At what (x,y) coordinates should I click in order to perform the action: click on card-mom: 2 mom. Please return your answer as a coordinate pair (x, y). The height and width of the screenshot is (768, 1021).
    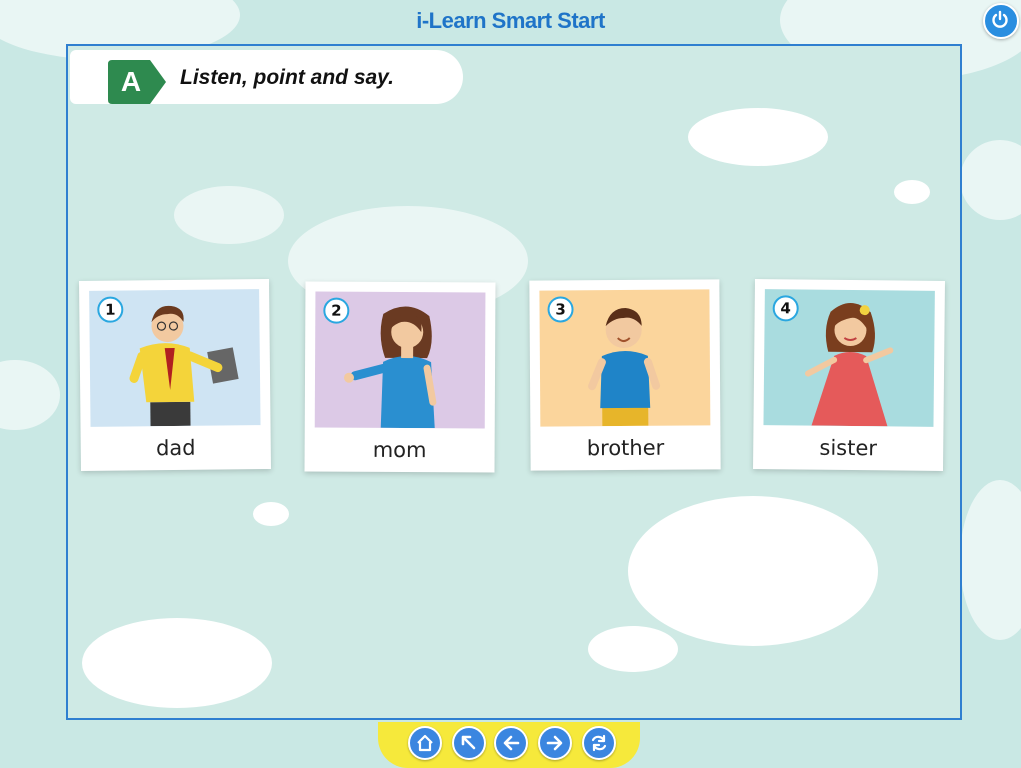
    Looking at the image, I should click on (400, 377).